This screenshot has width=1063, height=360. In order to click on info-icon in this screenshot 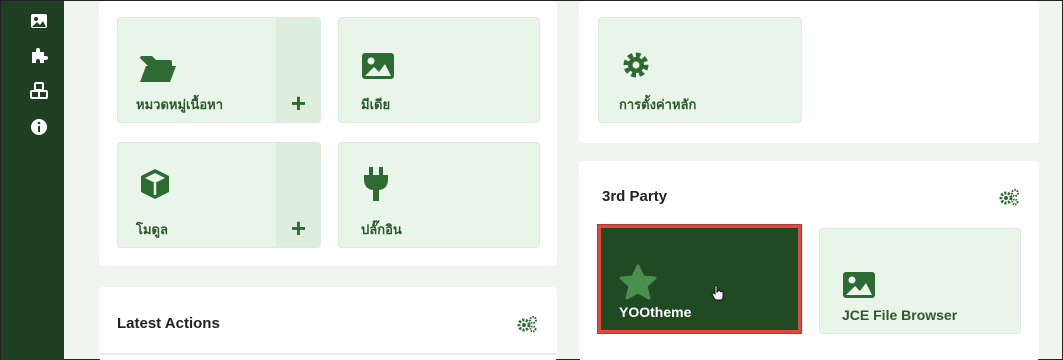, I will do `click(39, 127)`.